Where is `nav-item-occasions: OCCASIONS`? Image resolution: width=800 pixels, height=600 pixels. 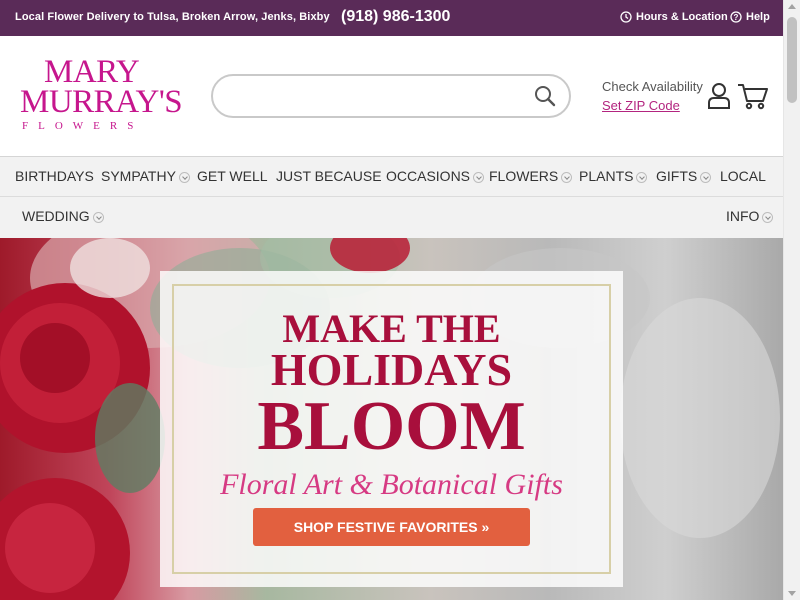 nav-item-occasions: OCCASIONS is located at coordinates (435, 176).